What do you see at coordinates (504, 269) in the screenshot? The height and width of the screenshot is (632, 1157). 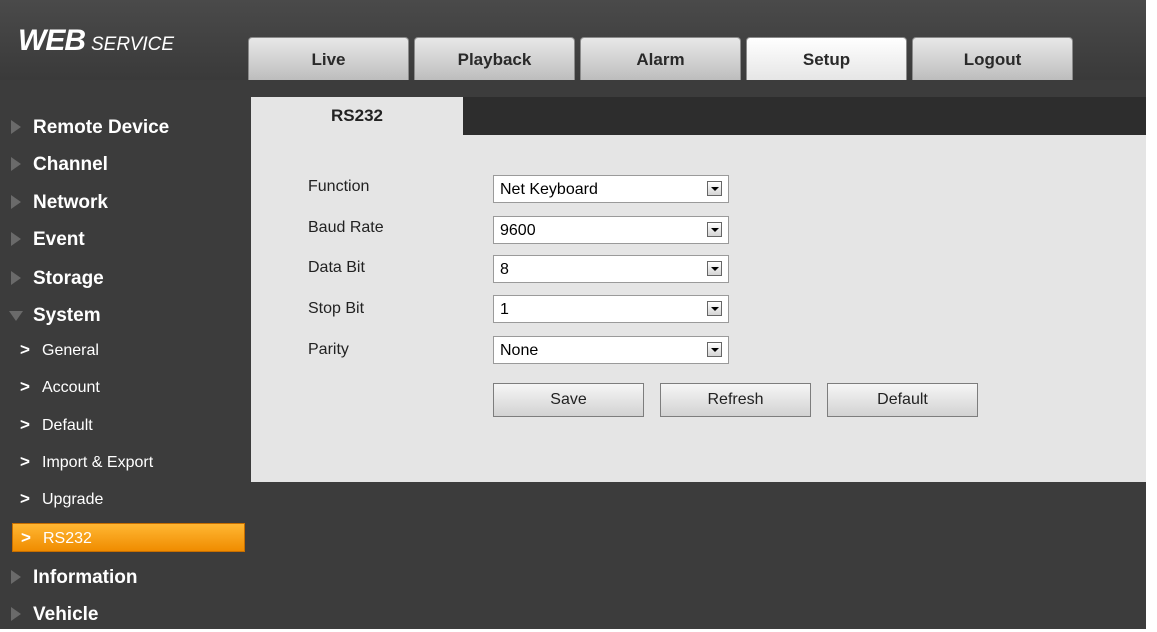 I see `data-bit-value: 8` at bounding box center [504, 269].